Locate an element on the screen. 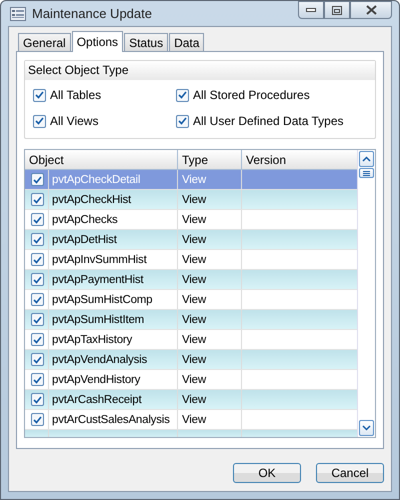 This screenshot has height=500, width=400. table-cell: pvtArCashReceipt is located at coordinates (113, 399).